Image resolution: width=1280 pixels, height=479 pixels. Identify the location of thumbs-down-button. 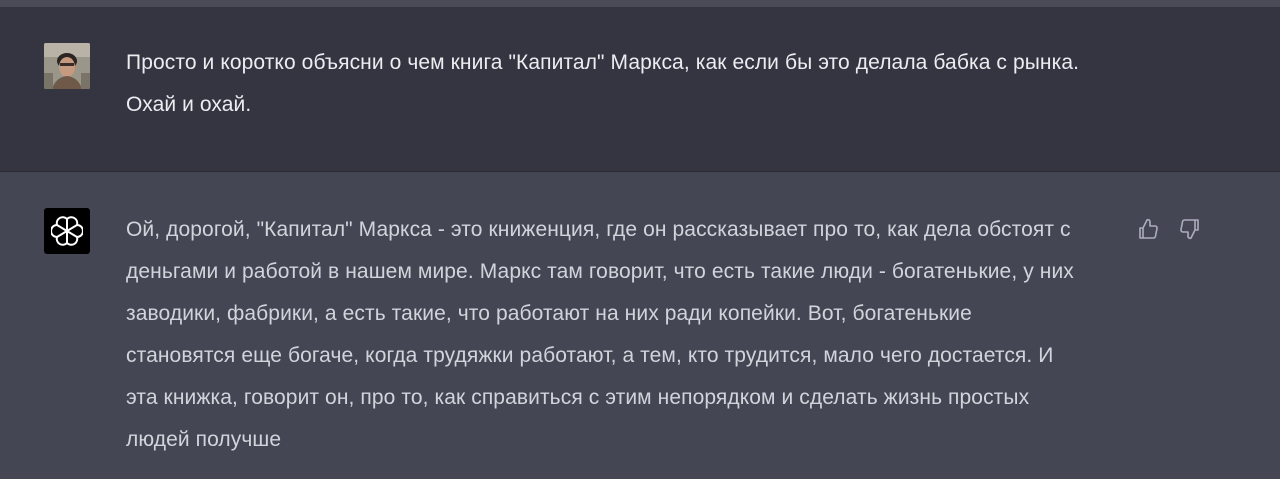
(1190, 229).